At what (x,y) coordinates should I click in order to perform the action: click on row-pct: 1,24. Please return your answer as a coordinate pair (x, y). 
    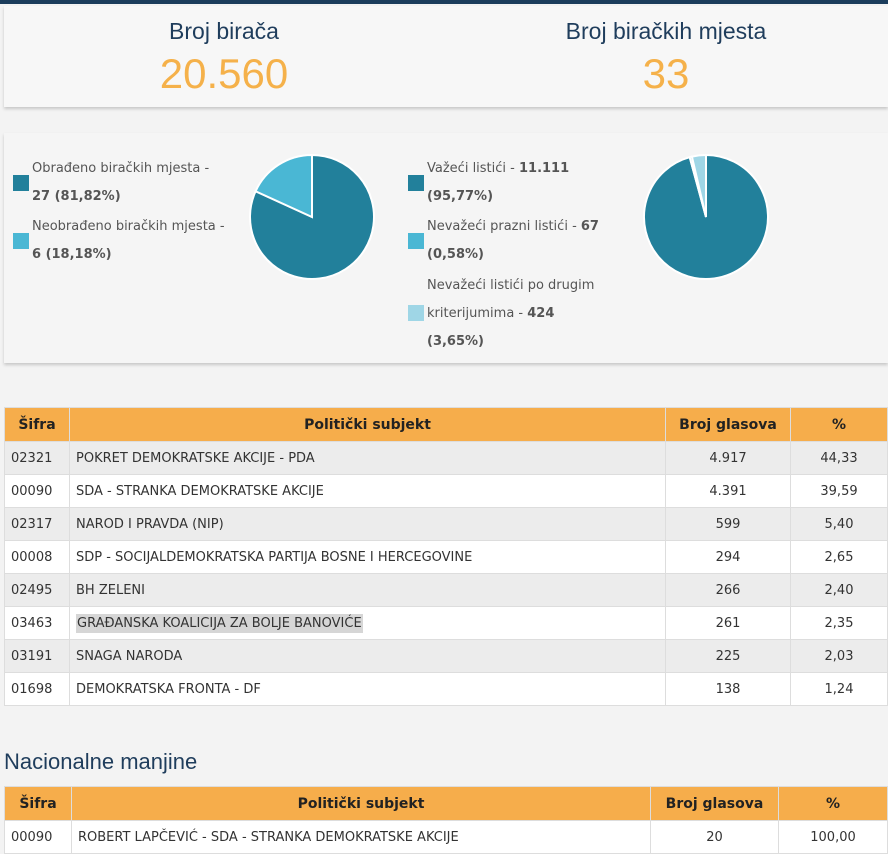
    Looking at the image, I should click on (839, 689).